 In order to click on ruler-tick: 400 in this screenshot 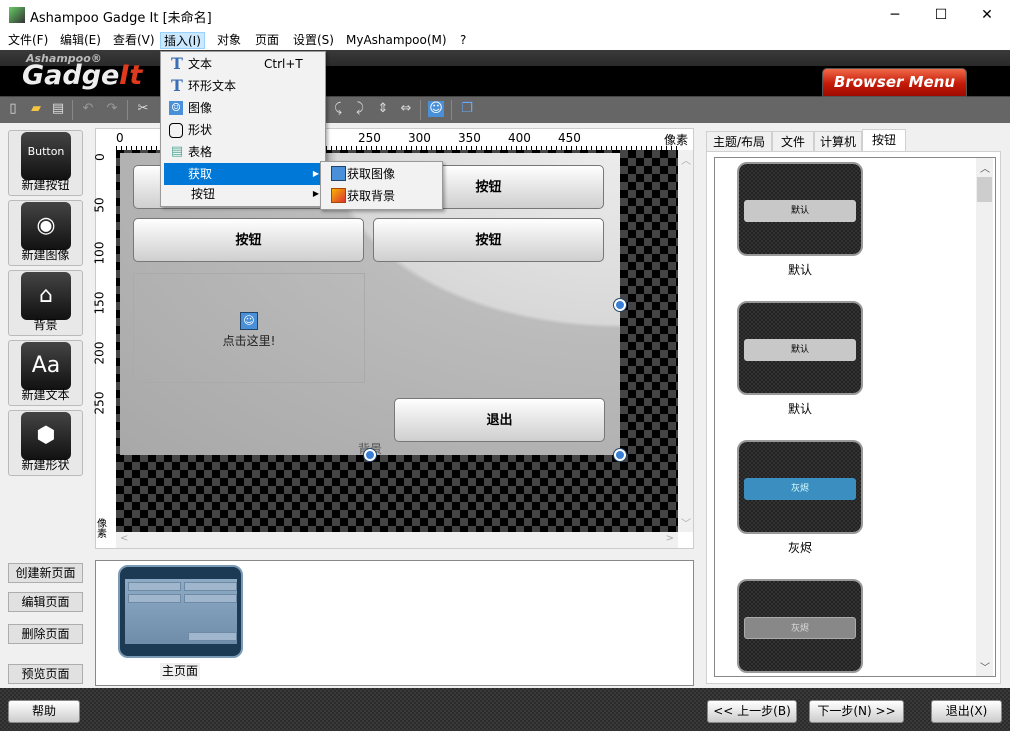, I will do `click(519, 138)`.